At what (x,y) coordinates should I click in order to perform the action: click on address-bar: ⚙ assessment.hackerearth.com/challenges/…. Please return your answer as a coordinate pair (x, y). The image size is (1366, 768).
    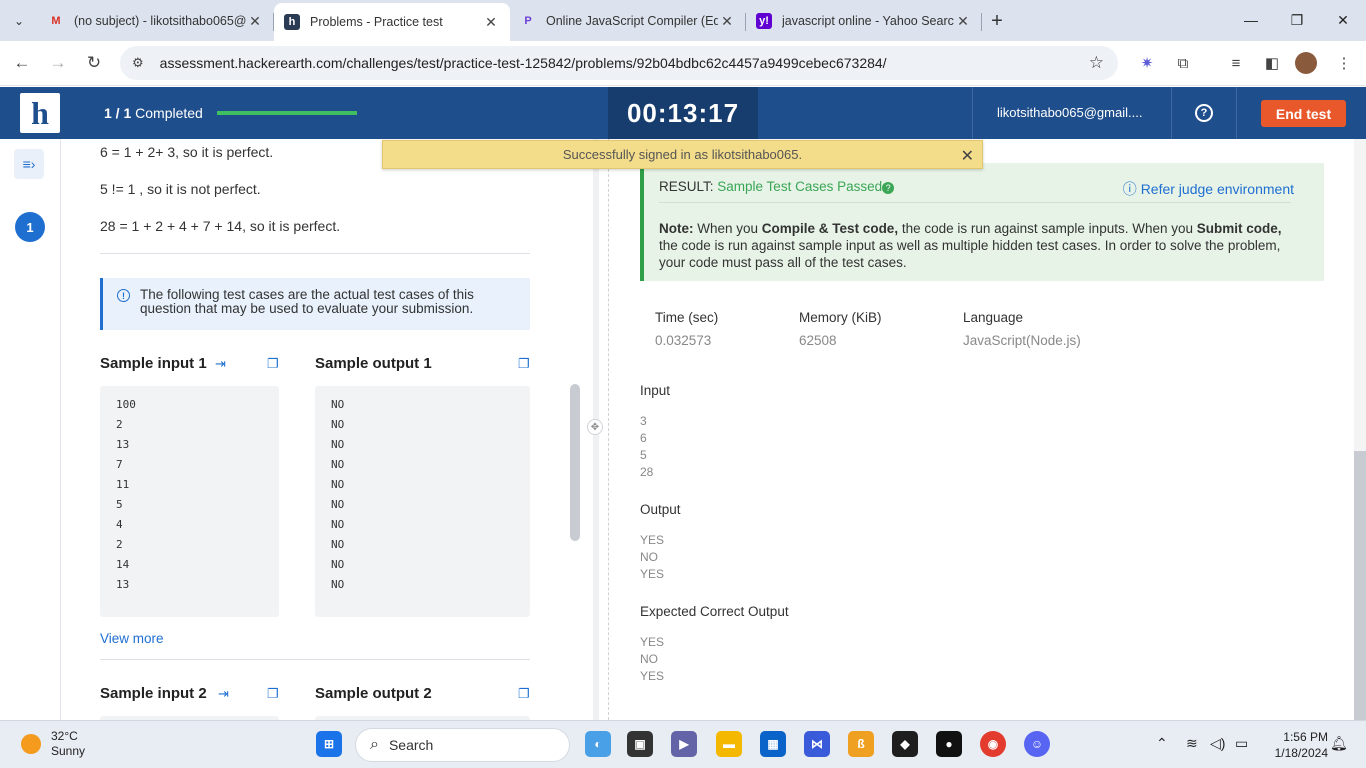
    Looking at the image, I should click on (619, 63).